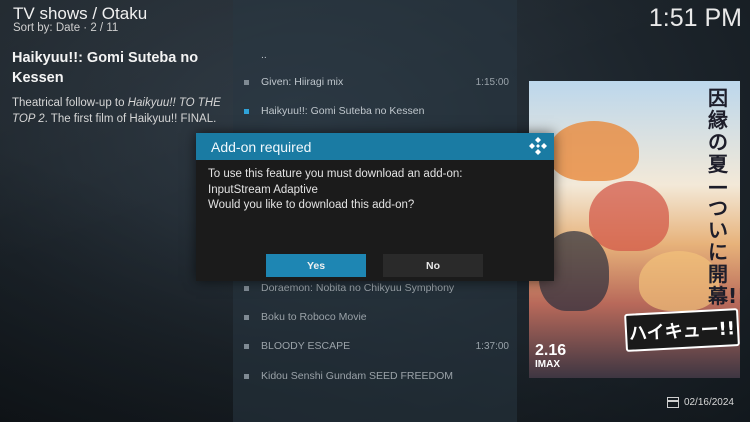 The image size is (750, 422). Describe the element at coordinates (130, 119) in the screenshot. I see `plot-text-suffix: . The first film of Haikyuu!! FINAL.` at that location.